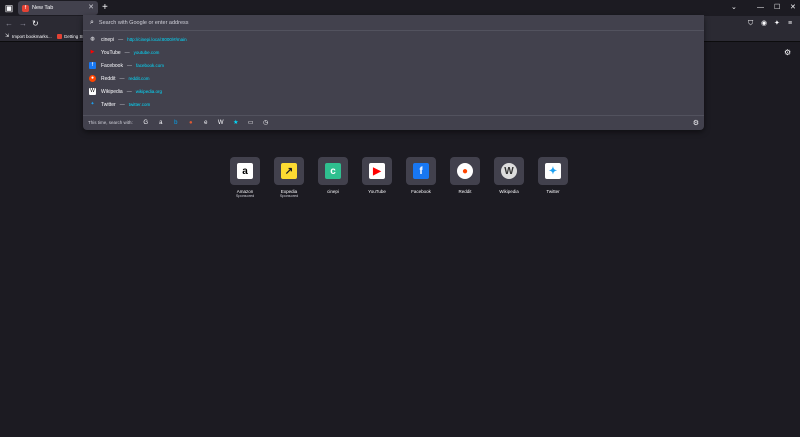 The height and width of the screenshot is (437, 800). I want to click on bing-icon: b, so click(176, 123).